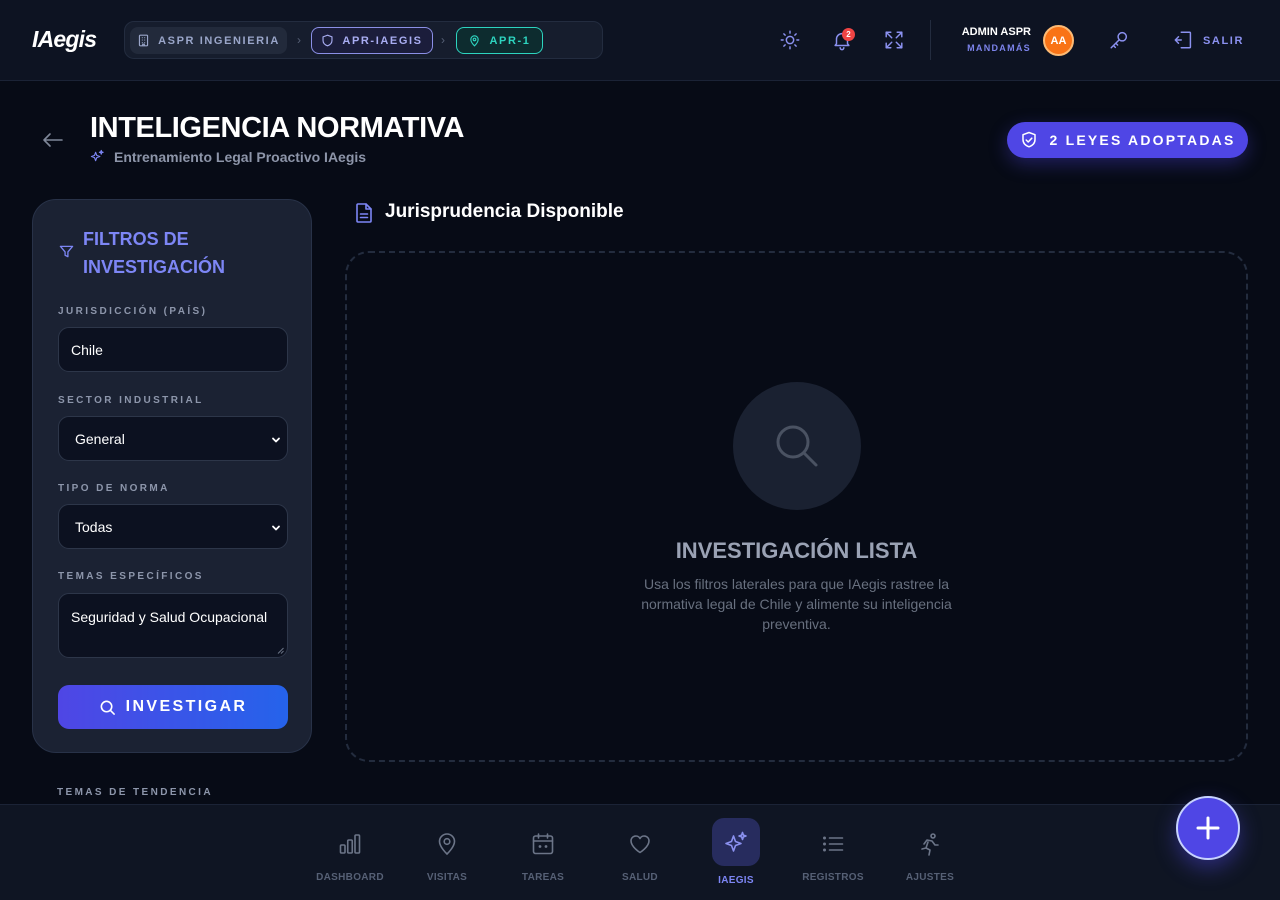  What do you see at coordinates (848, 34) in the screenshot?
I see `notification-count-badge: 2` at bounding box center [848, 34].